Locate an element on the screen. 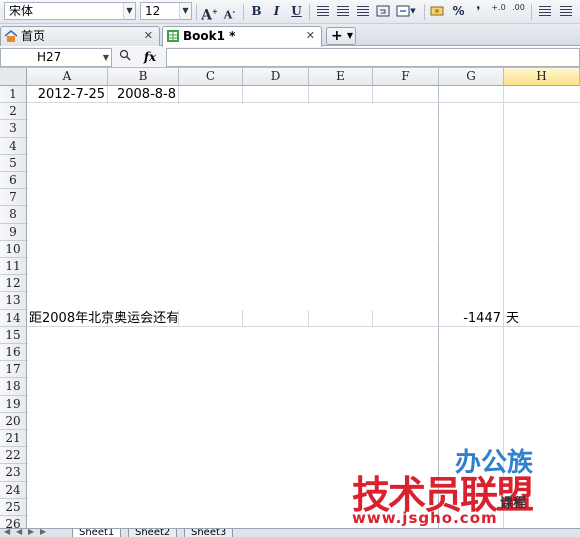 The height and width of the screenshot is (537, 580). decrease-indent-button is located at coordinates (544, 11).